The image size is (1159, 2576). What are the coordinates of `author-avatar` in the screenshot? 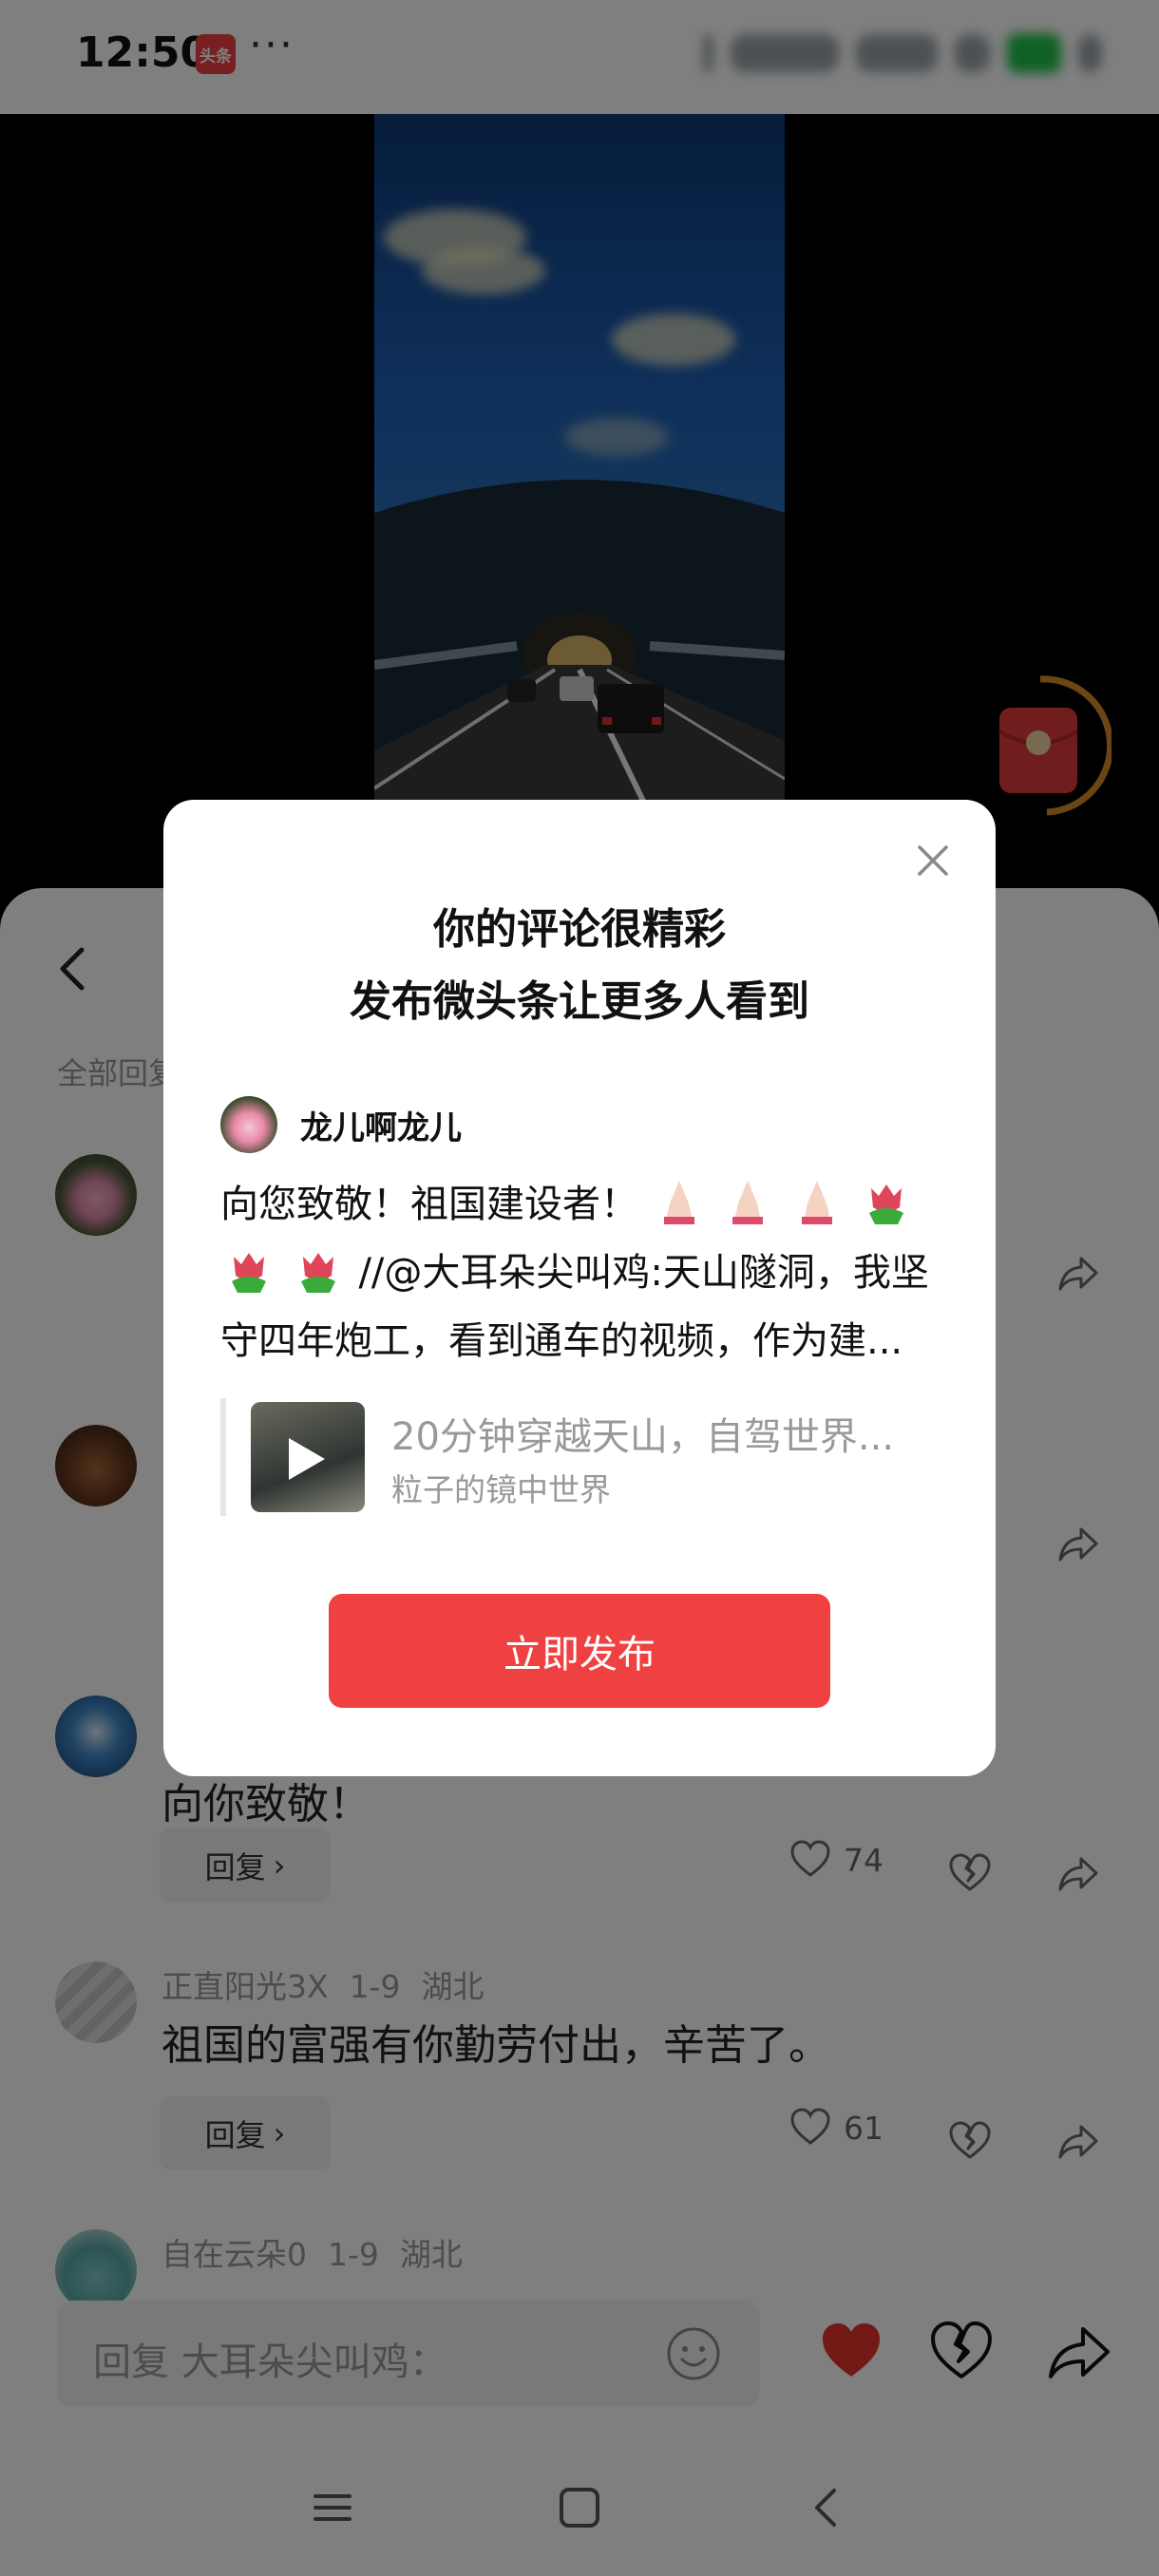 It's located at (248, 1124).